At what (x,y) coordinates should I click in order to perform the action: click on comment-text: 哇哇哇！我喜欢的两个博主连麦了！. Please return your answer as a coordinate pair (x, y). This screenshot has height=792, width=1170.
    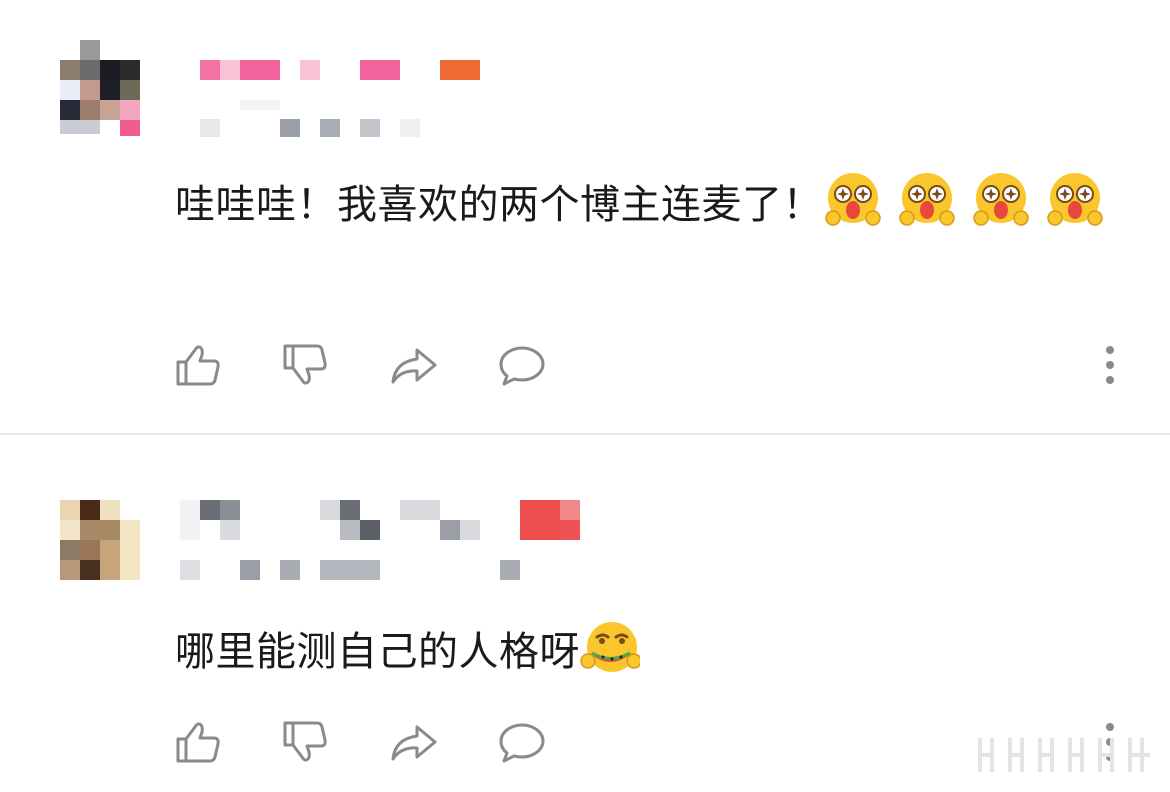
    Looking at the image, I should click on (499, 205).